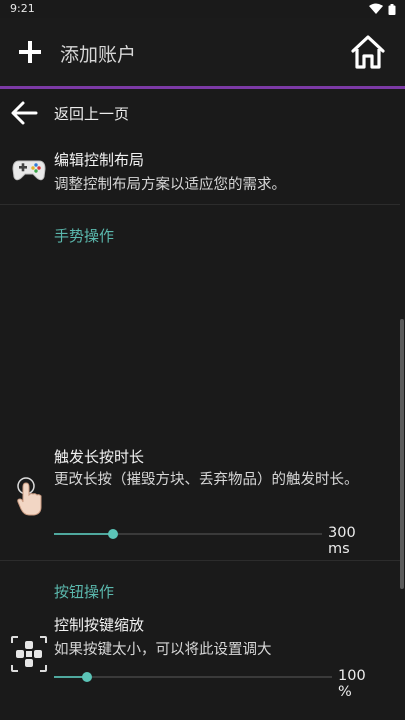  Describe the element at coordinates (24, 113) in the screenshot. I see `arrow-left-icon` at that location.